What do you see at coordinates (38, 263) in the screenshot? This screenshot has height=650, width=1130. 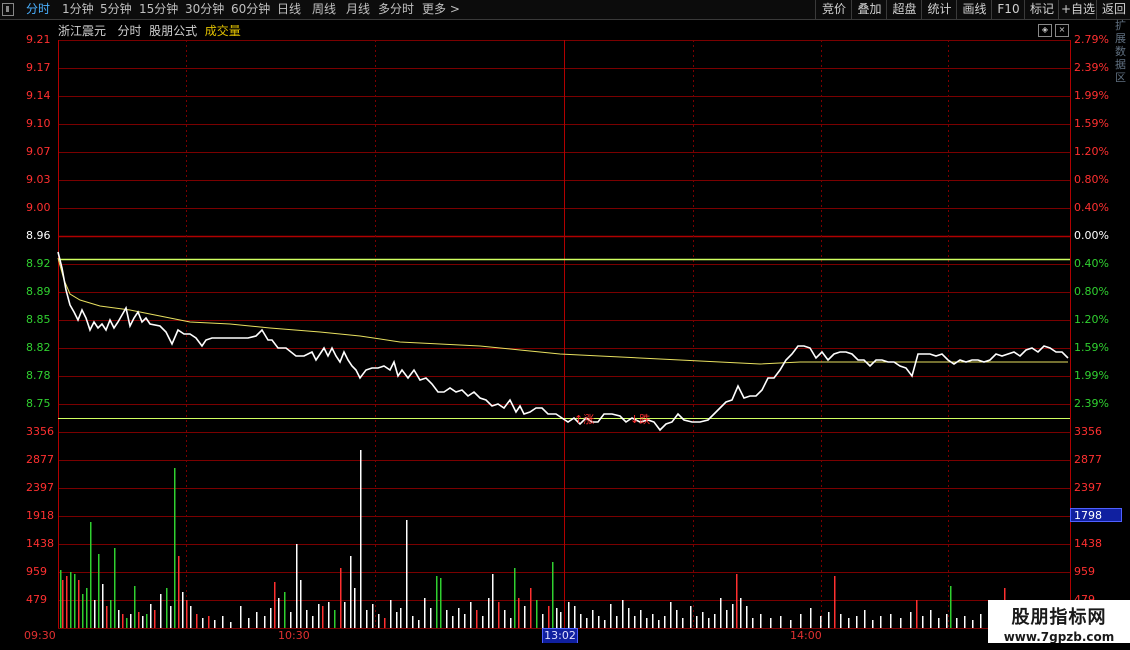 I see `price-tick-label: 8.92` at bounding box center [38, 263].